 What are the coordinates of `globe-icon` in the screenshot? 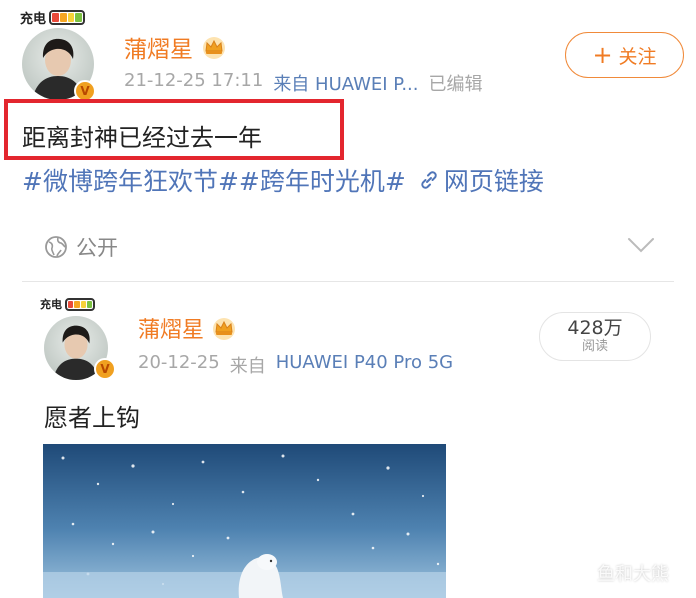 It's located at (56, 247).